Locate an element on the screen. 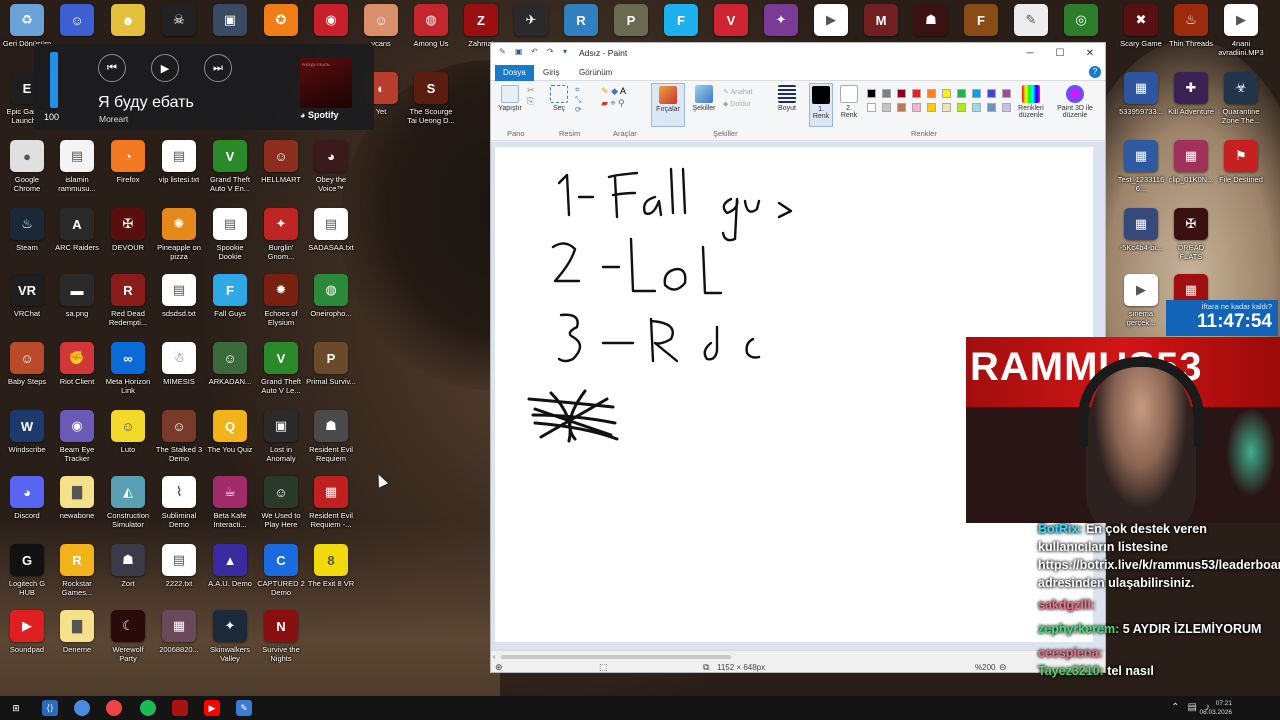 Image resolution: width=1280 pixels, height=720 pixels. desktop-icon: VR VRChat is located at coordinates (27, 296).